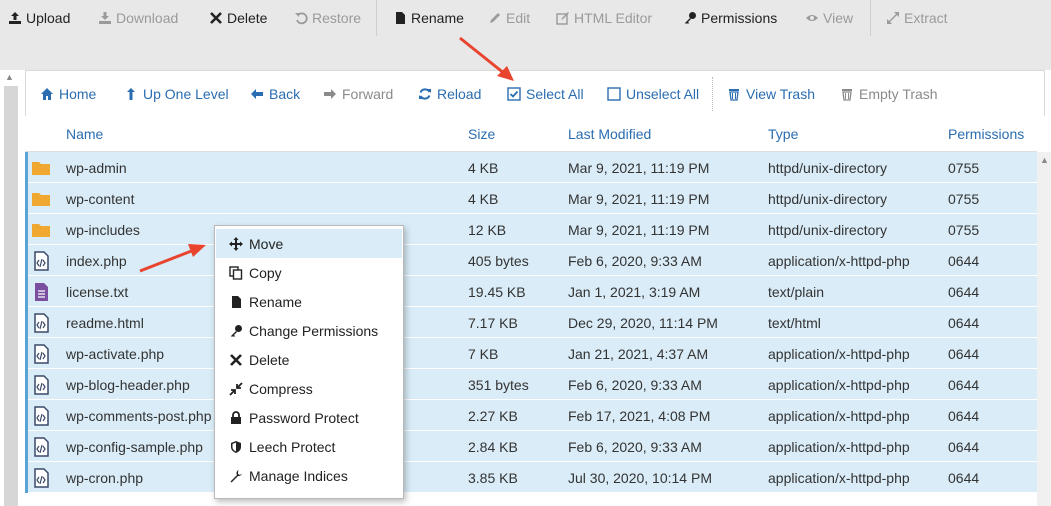 The width and height of the screenshot is (1051, 506). Describe the element at coordinates (97, 292) in the screenshot. I see `file-name: license.txt` at that location.